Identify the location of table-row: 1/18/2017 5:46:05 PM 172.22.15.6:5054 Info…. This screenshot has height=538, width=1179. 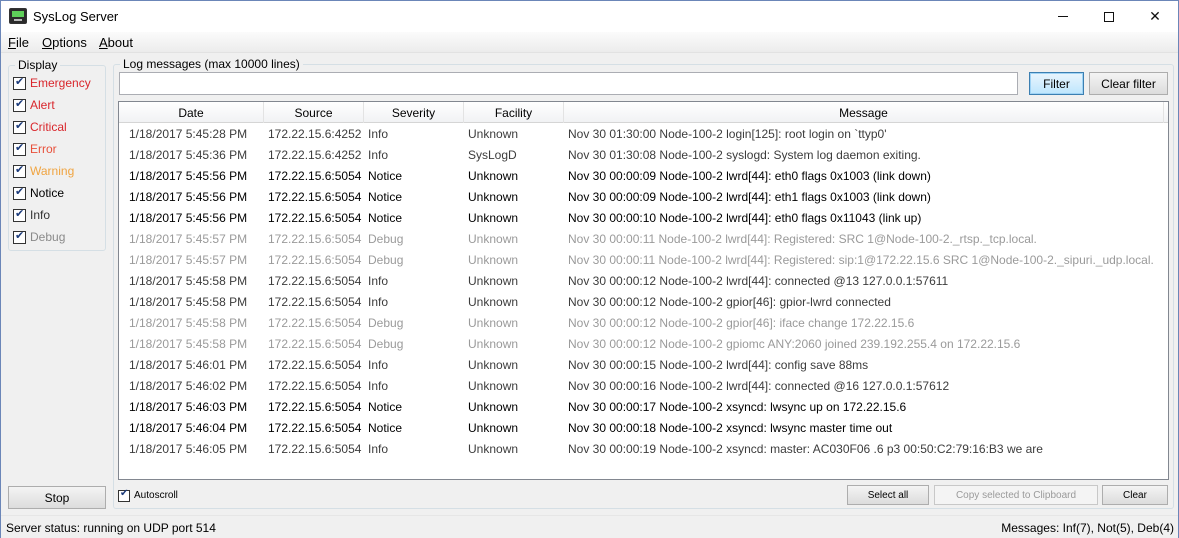
(643, 449).